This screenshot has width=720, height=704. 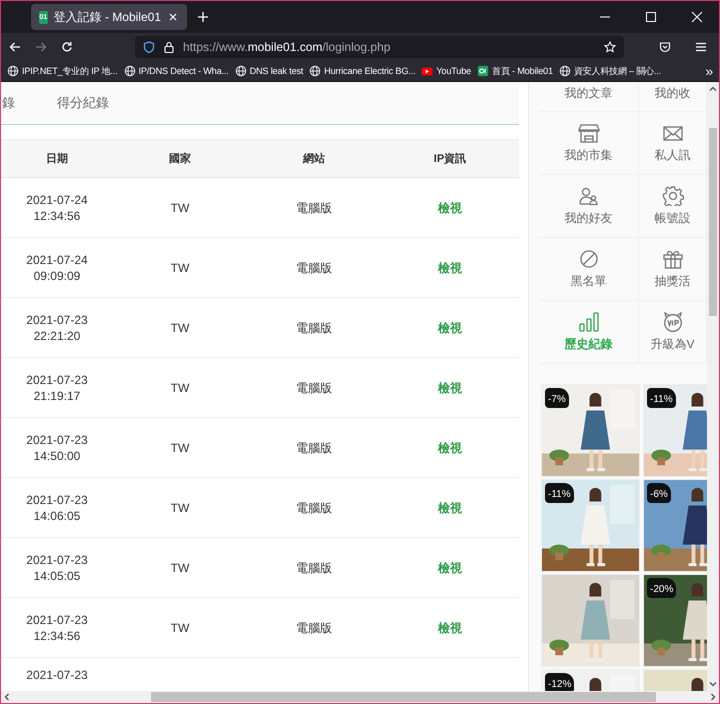 I want to click on horizontal-scrollbar-thumb, so click(x=403, y=697).